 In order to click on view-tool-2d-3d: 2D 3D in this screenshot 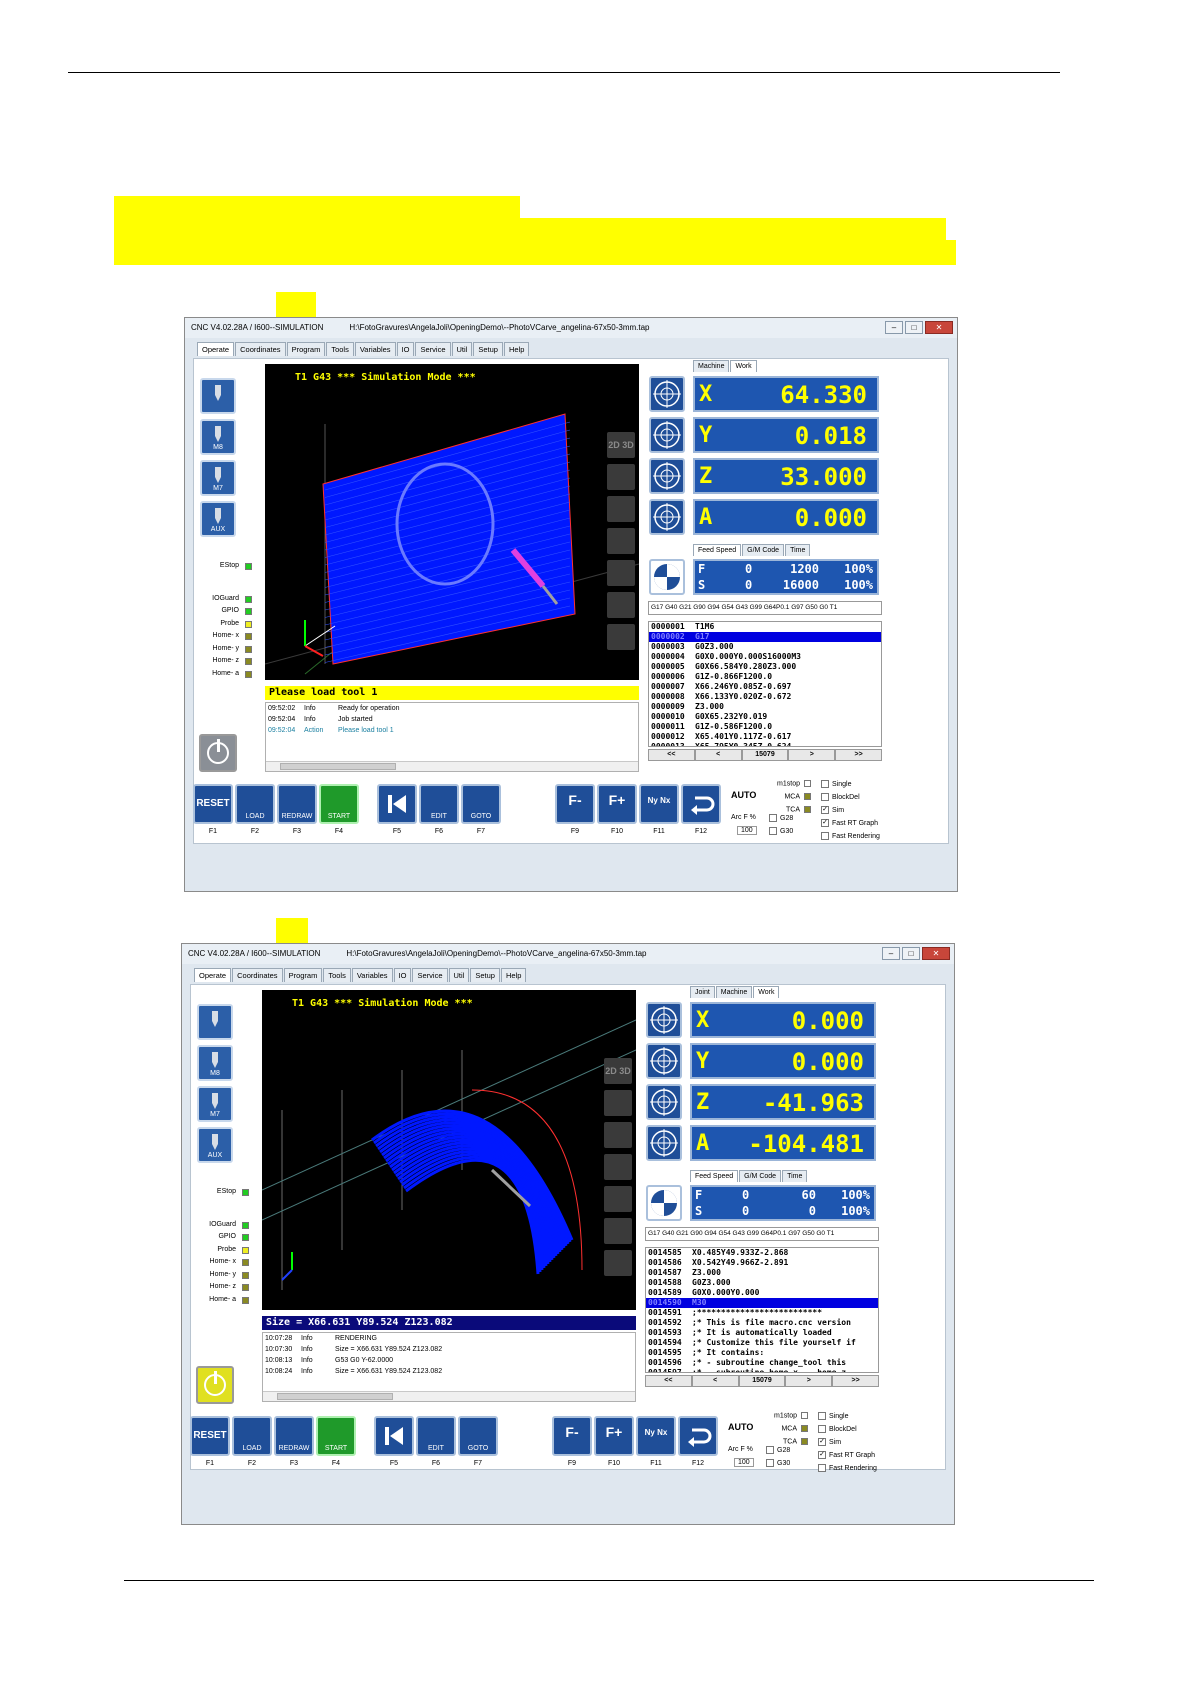, I will do `click(618, 1071)`.